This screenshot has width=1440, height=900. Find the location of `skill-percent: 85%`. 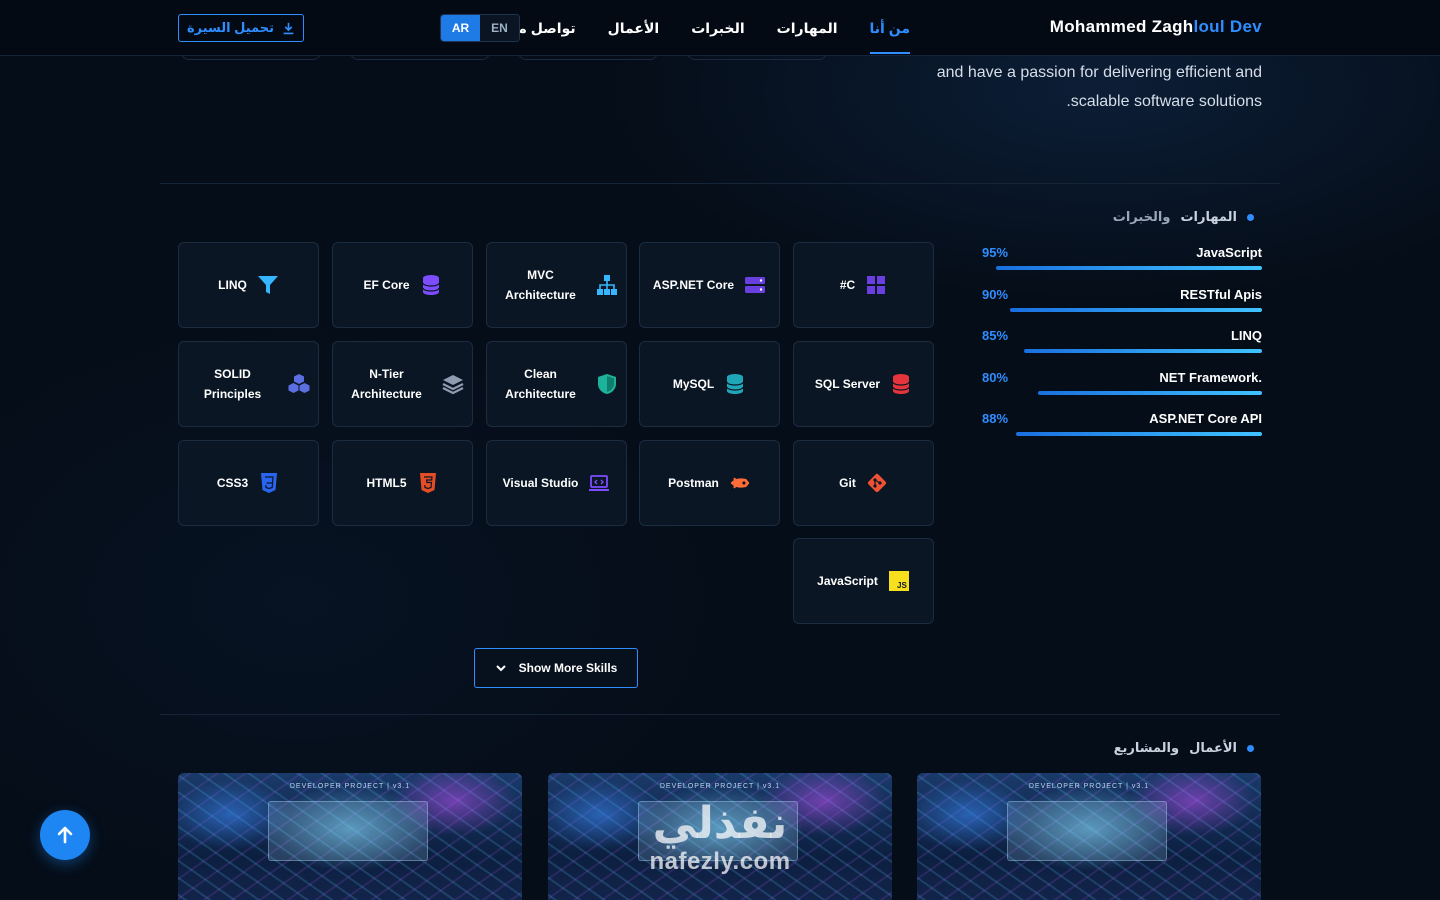

skill-percent: 85% is located at coordinates (995, 335).